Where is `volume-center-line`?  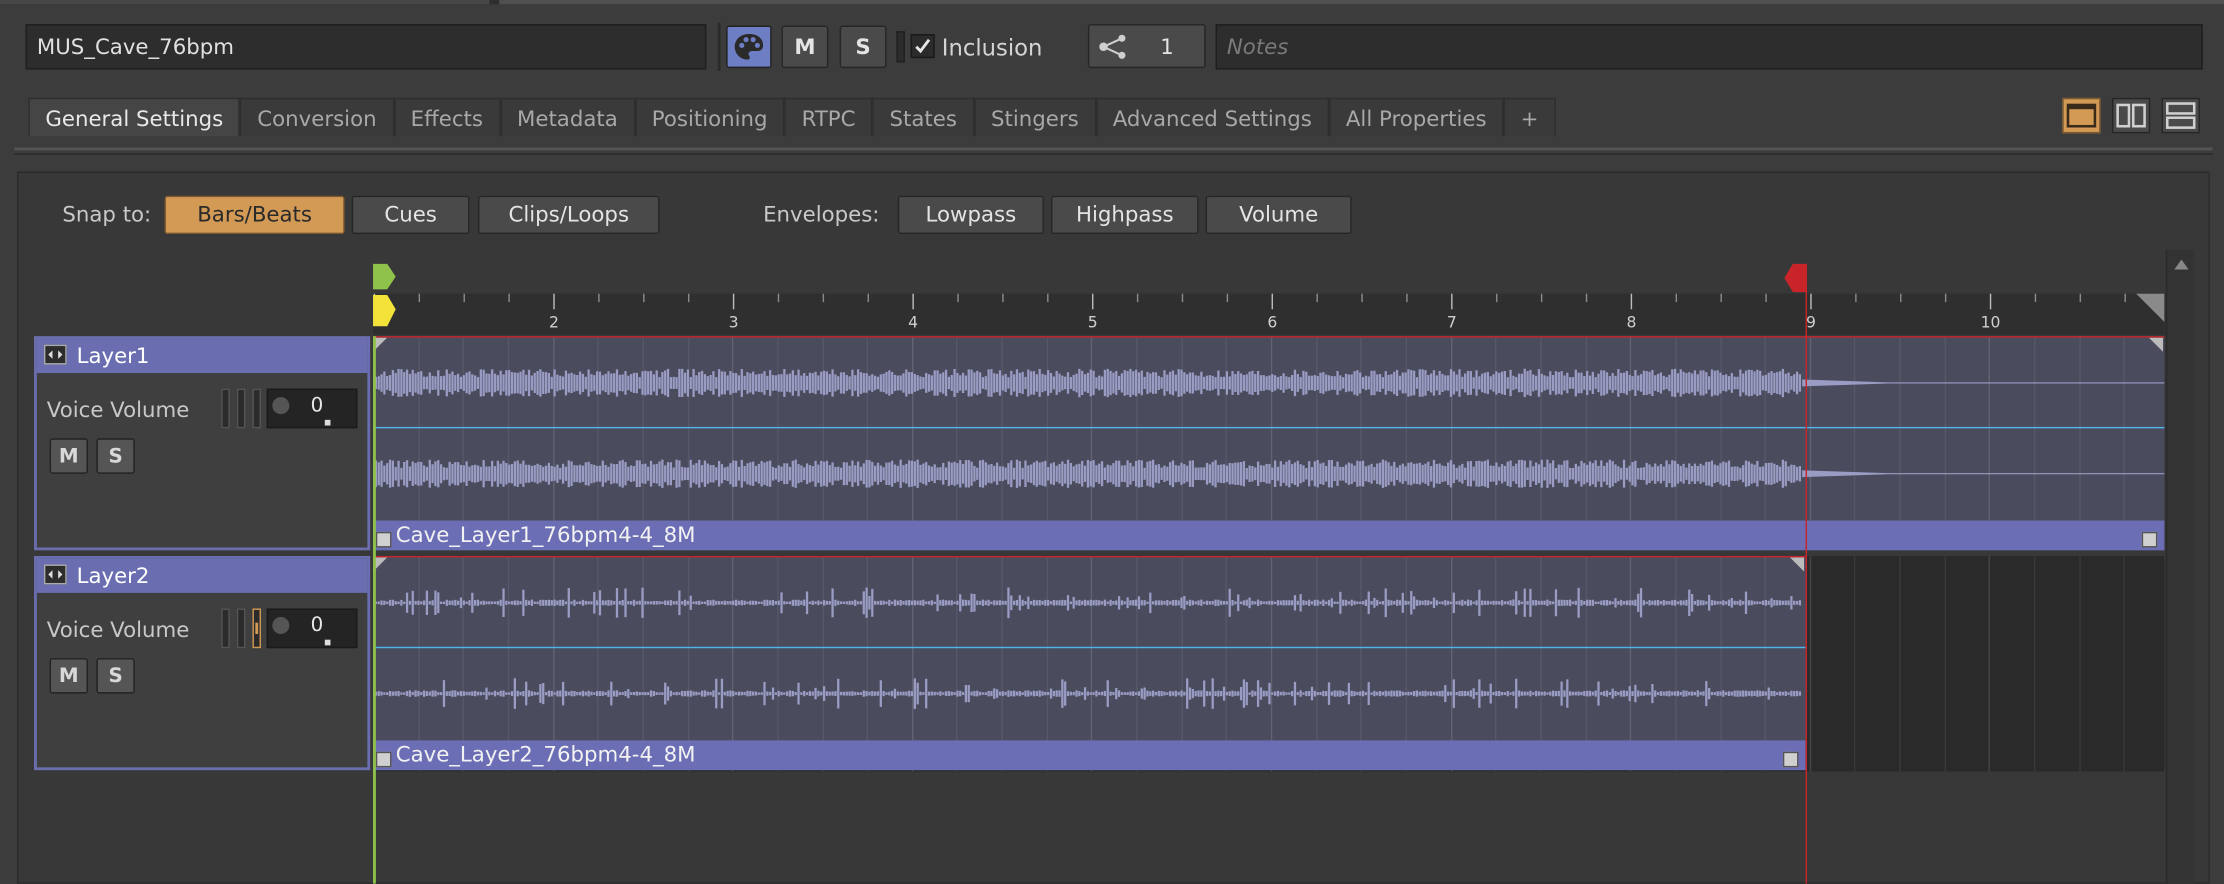
volume-center-line is located at coordinates (1269, 427).